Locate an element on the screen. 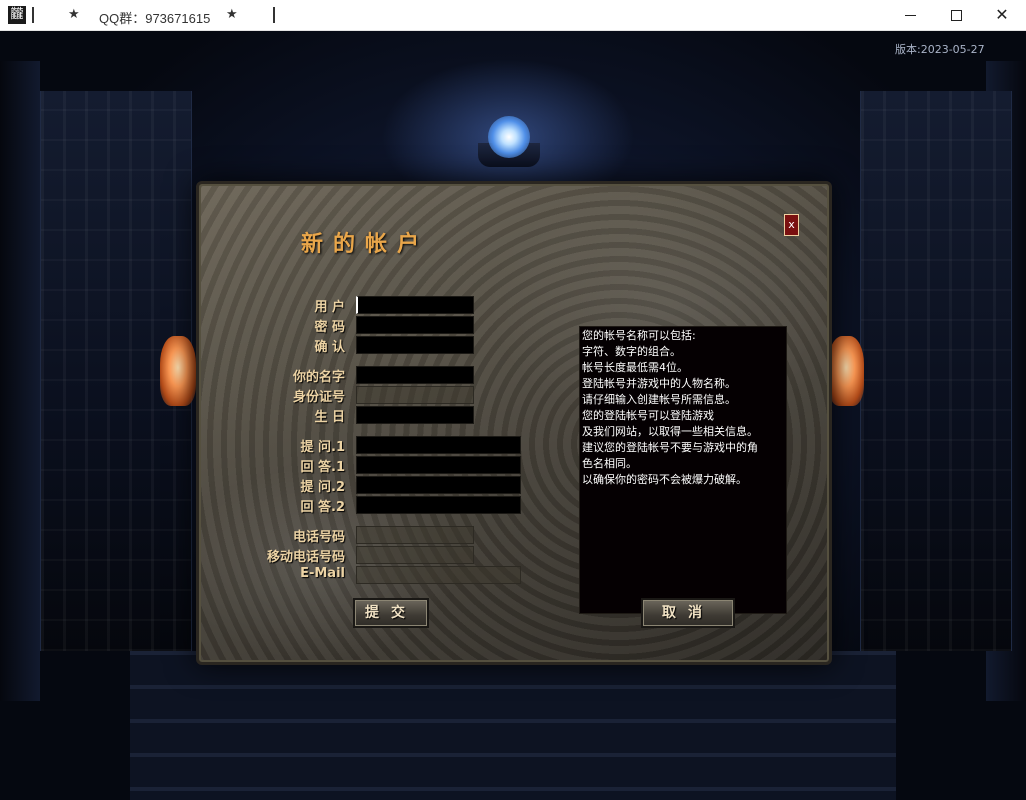 Image resolution: width=1026 pixels, height=800 pixels. label-email: E-Mail is located at coordinates (322, 573).